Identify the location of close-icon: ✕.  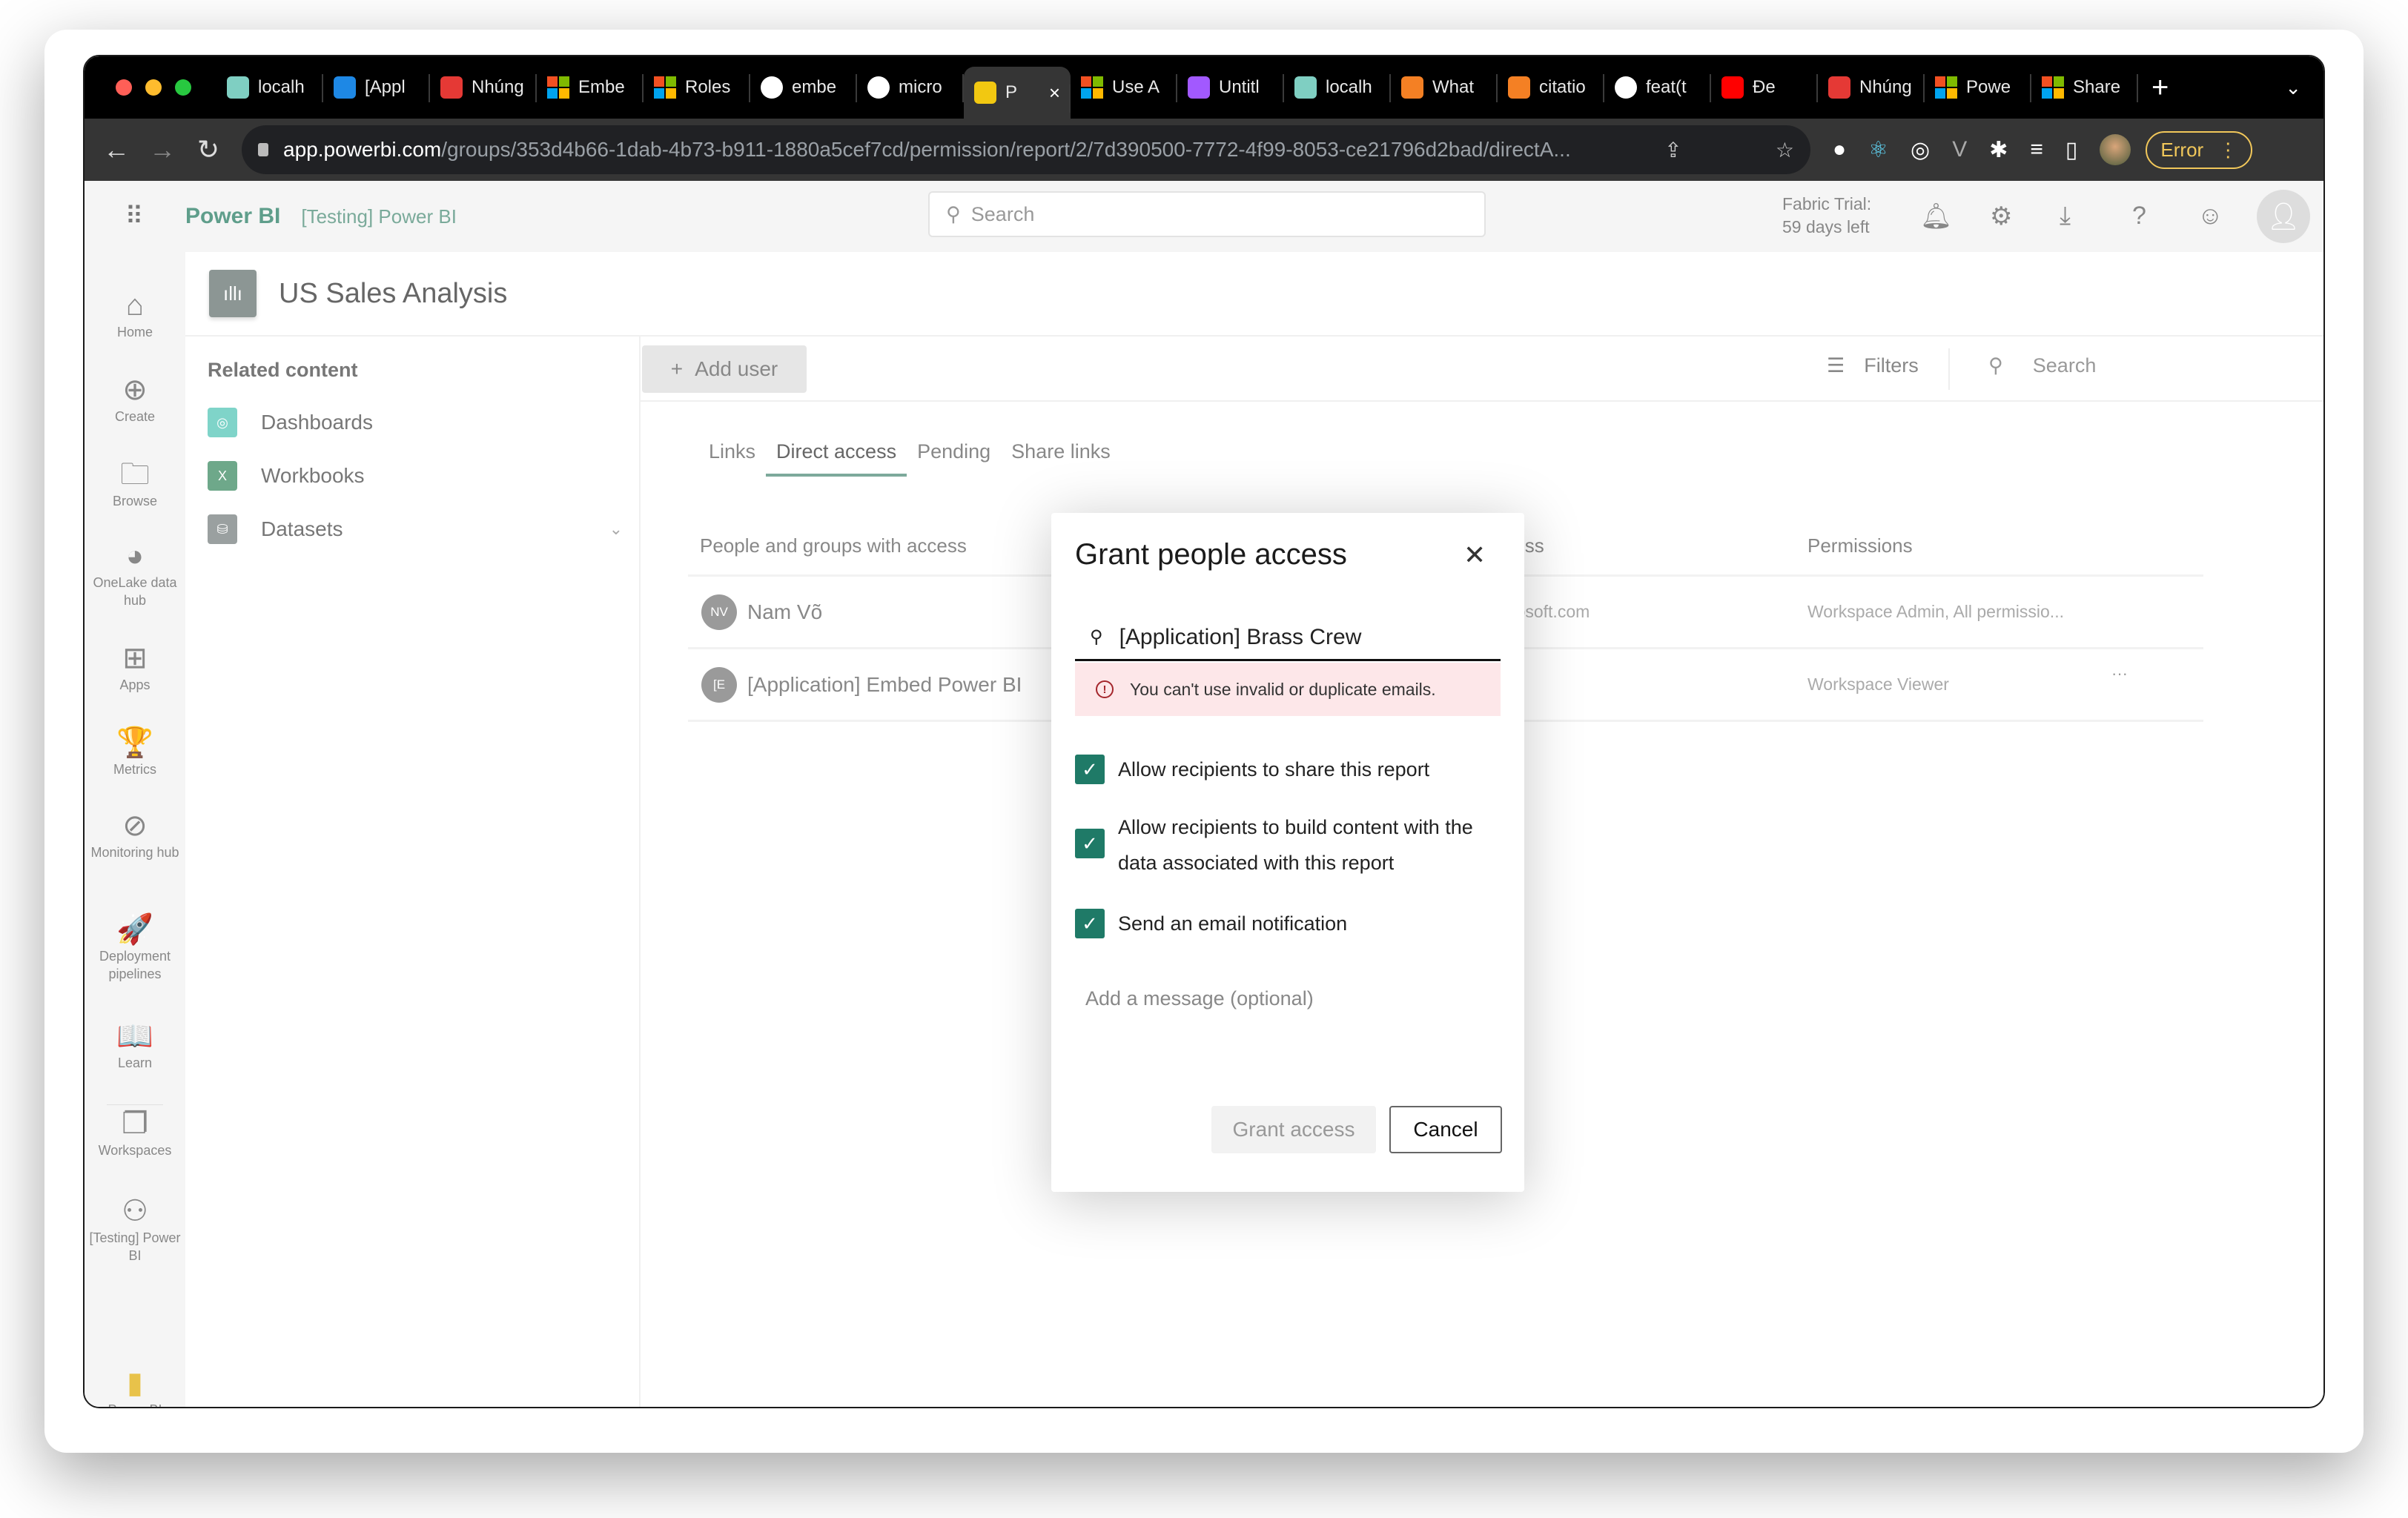
(1474, 555).